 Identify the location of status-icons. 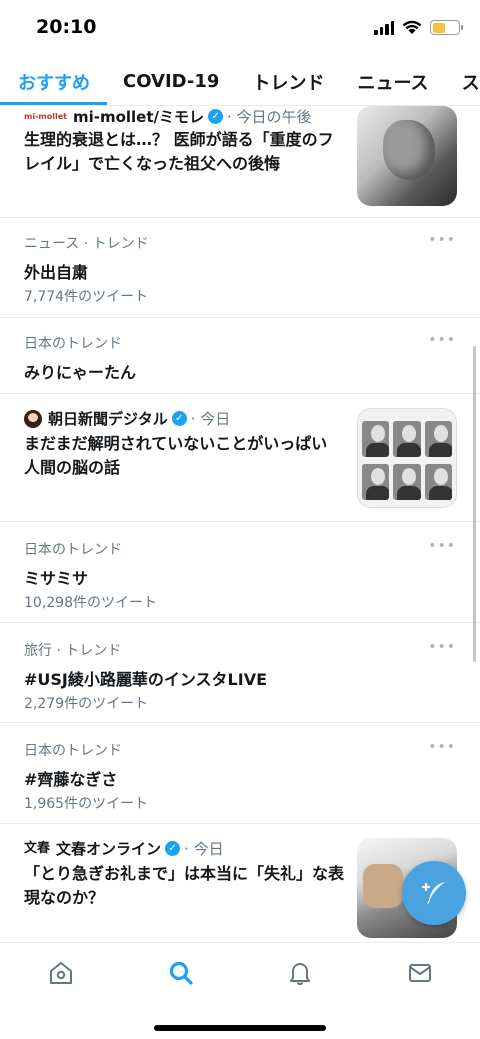
(418, 27).